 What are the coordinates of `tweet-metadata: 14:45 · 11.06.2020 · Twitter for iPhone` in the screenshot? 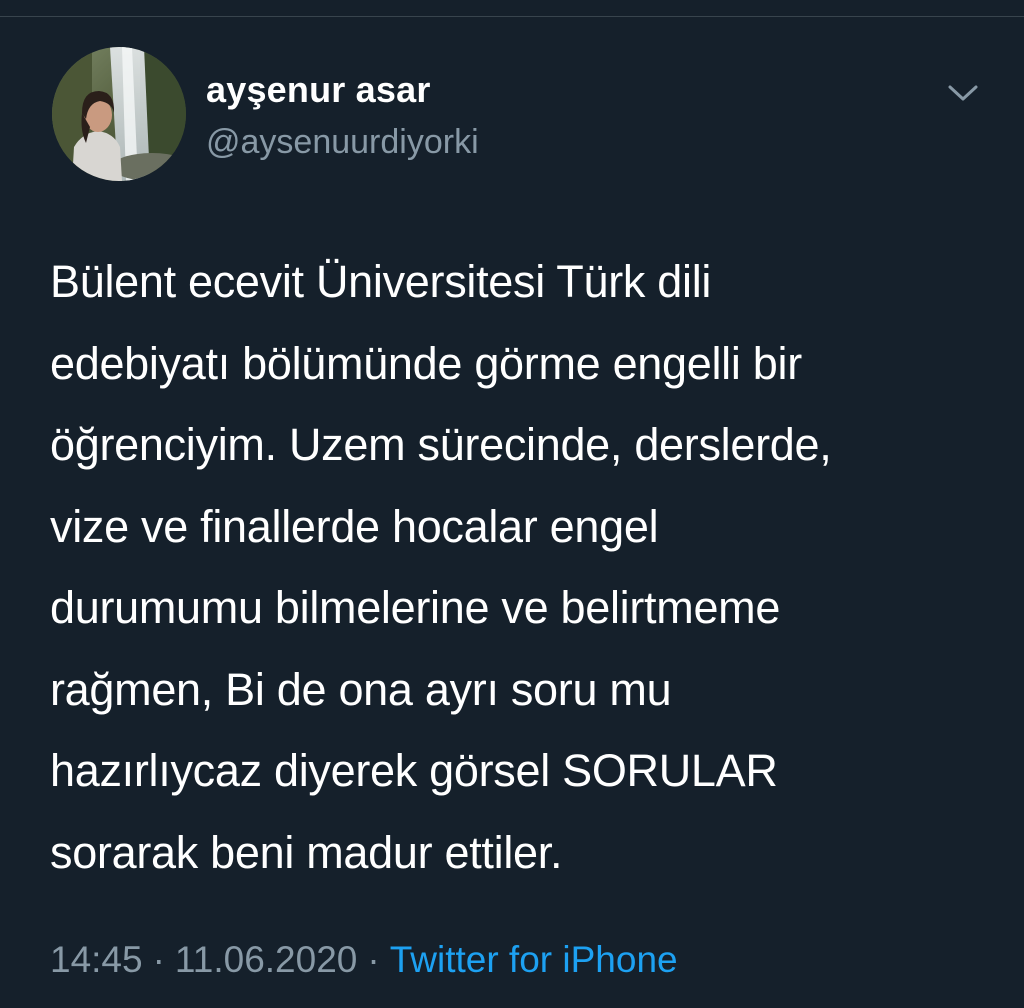 It's located at (364, 960).